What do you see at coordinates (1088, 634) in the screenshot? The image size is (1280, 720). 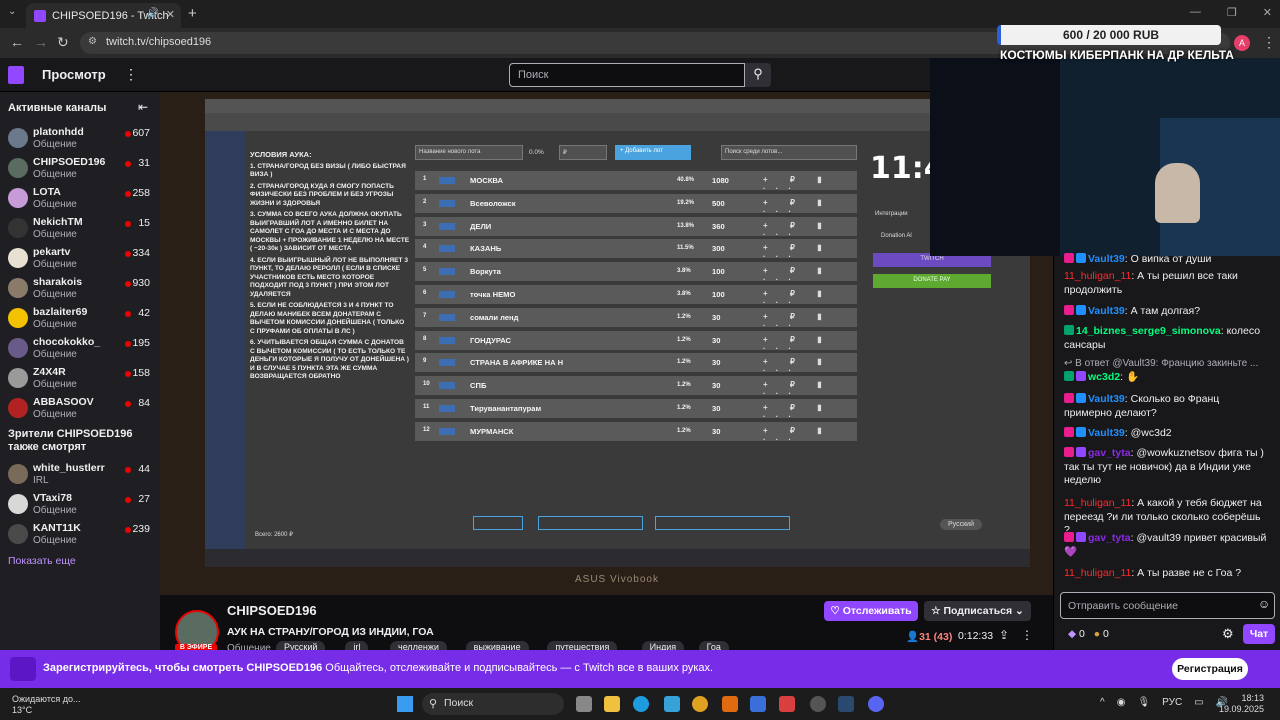 I see `channel-points: ◆ 0 ● 0` at bounding box center [1088, 634].